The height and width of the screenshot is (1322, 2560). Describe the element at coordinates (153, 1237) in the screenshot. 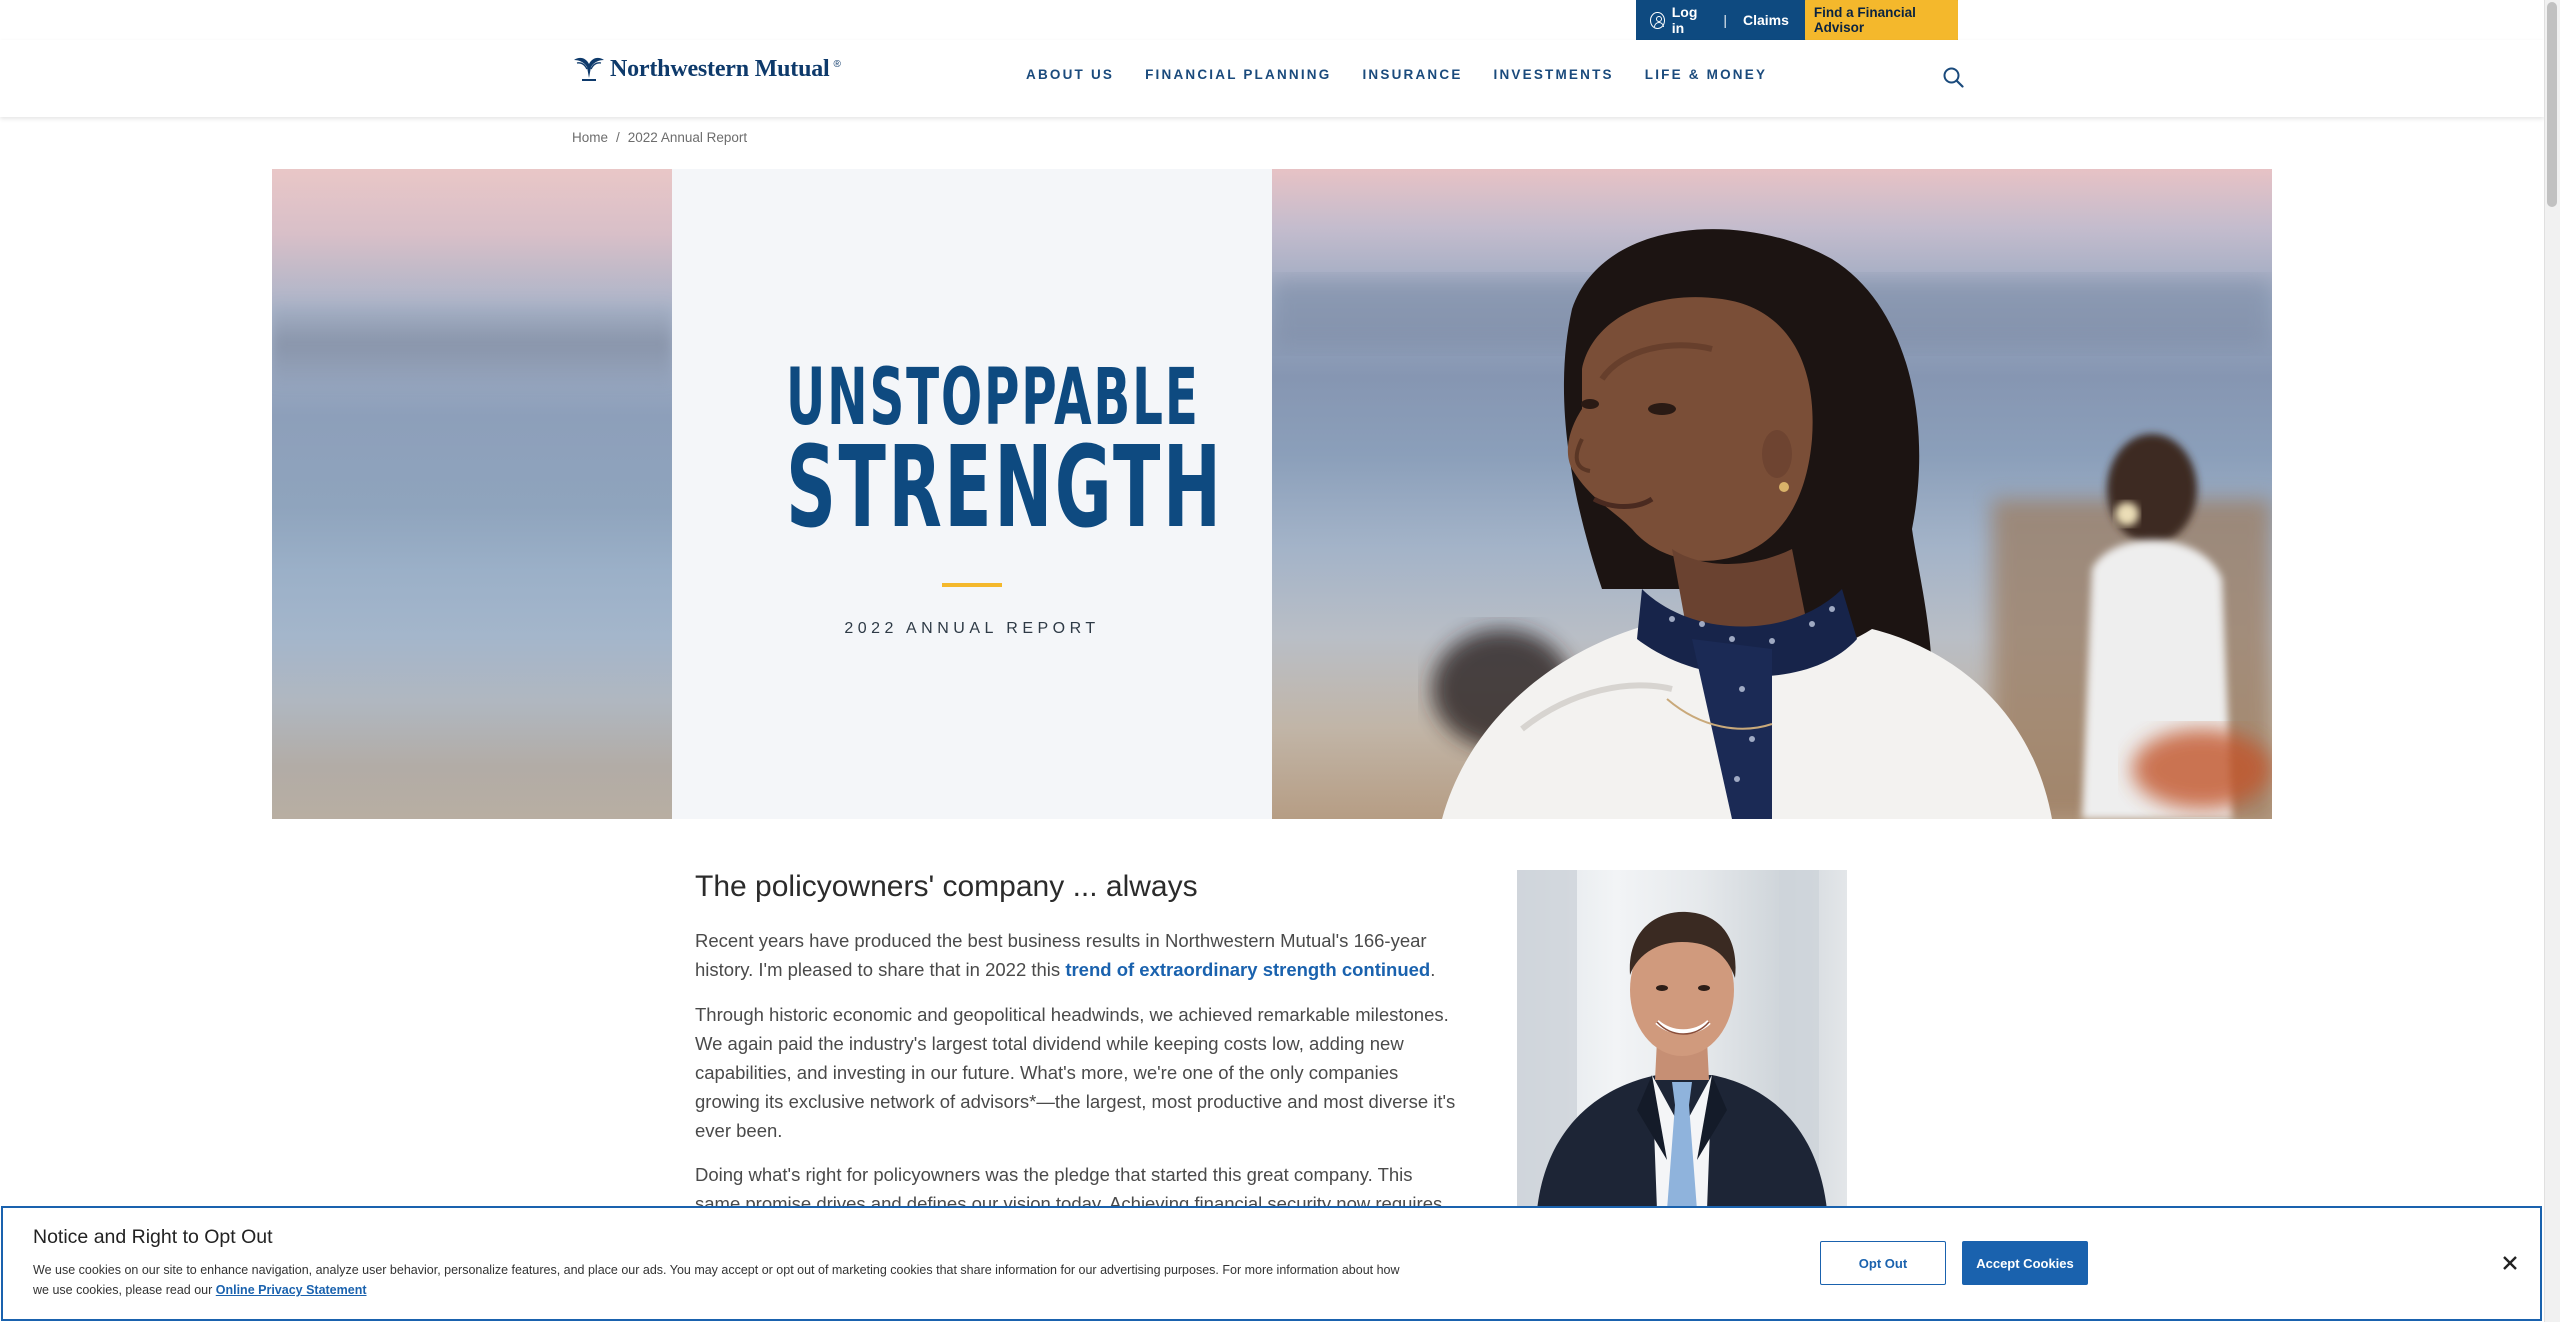

I see `cookie-banner-title: Notice and Right to Opt Out` at that location.